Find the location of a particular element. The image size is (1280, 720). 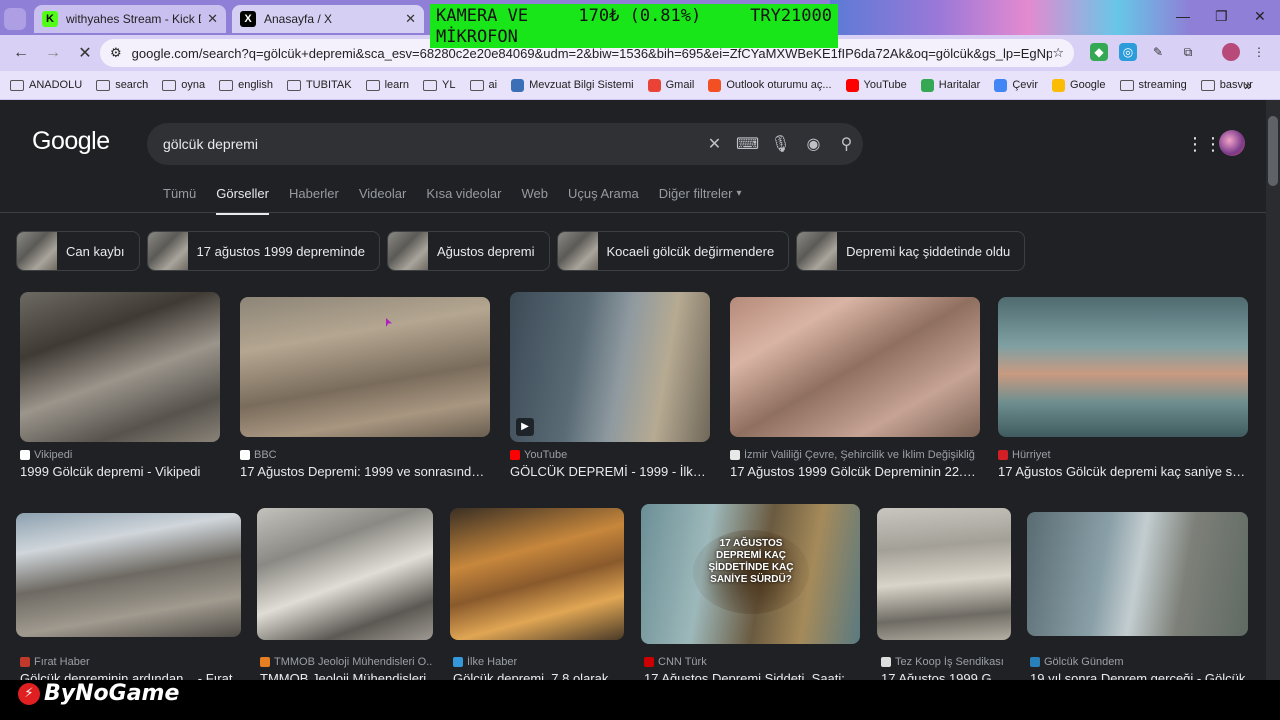

maximize-button: ❐ is located at coordinates (1221, 16).